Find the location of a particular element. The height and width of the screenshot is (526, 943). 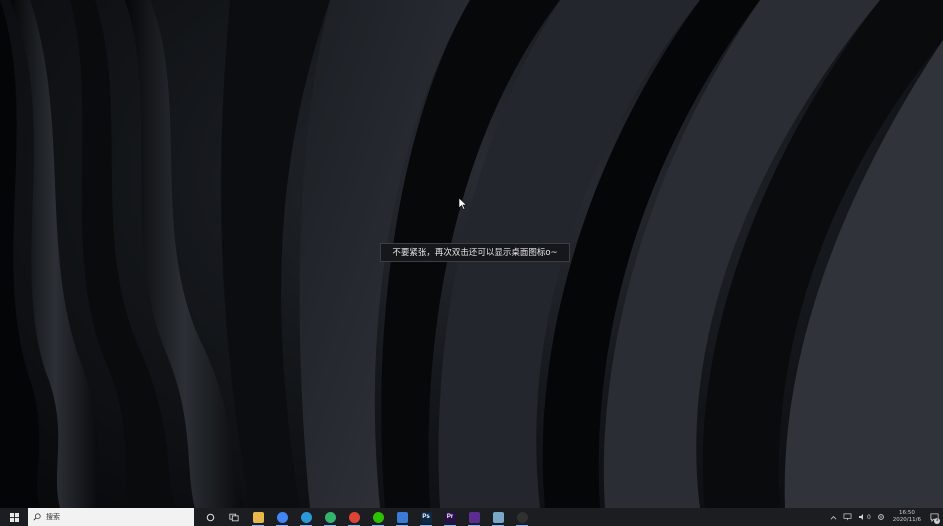

search-icon is located at coordinates (37, 517).